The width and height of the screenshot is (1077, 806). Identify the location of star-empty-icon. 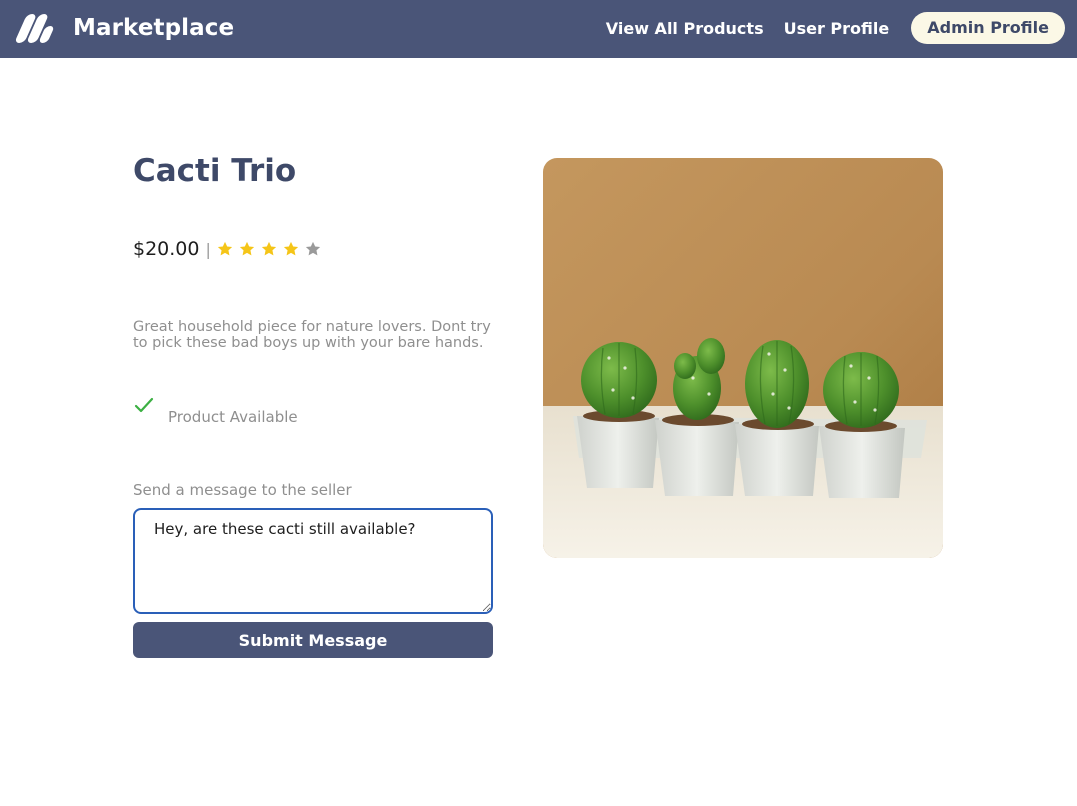
(312, 248).